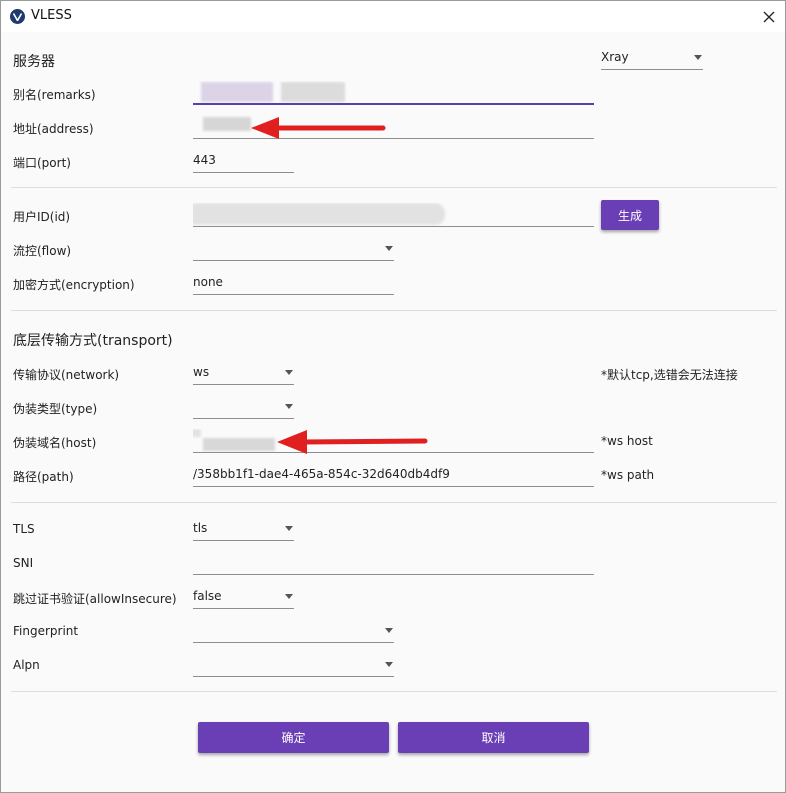  Describe the element at coordinates (243, 407) in the screenshot. I see `type-select` at that location.